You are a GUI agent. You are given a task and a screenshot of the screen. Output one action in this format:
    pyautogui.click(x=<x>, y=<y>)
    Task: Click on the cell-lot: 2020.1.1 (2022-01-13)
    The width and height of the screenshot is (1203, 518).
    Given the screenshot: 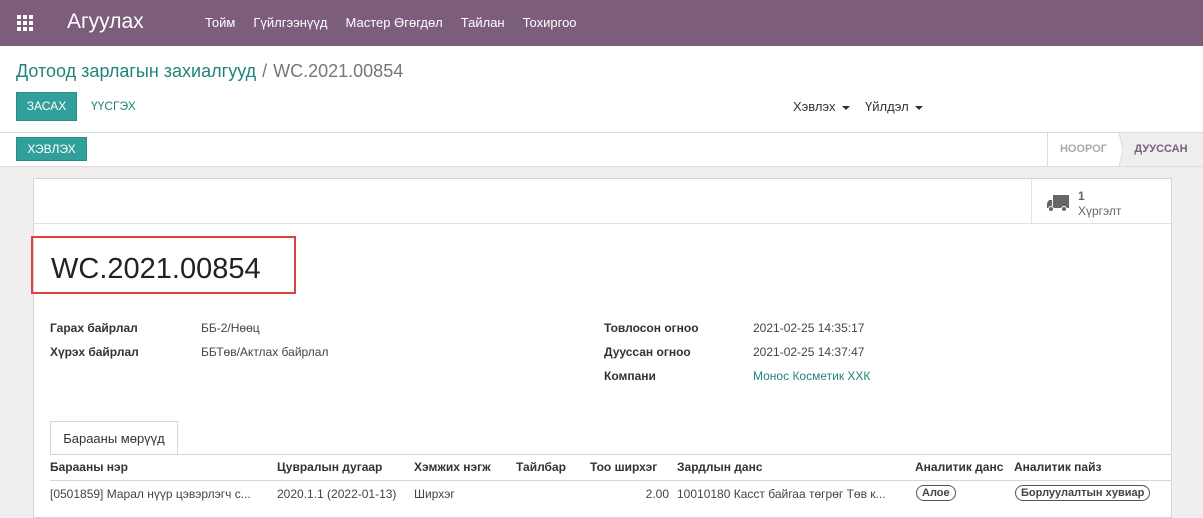 What is the action you would take?
    pyautogui.click(x=337, y=494)
    